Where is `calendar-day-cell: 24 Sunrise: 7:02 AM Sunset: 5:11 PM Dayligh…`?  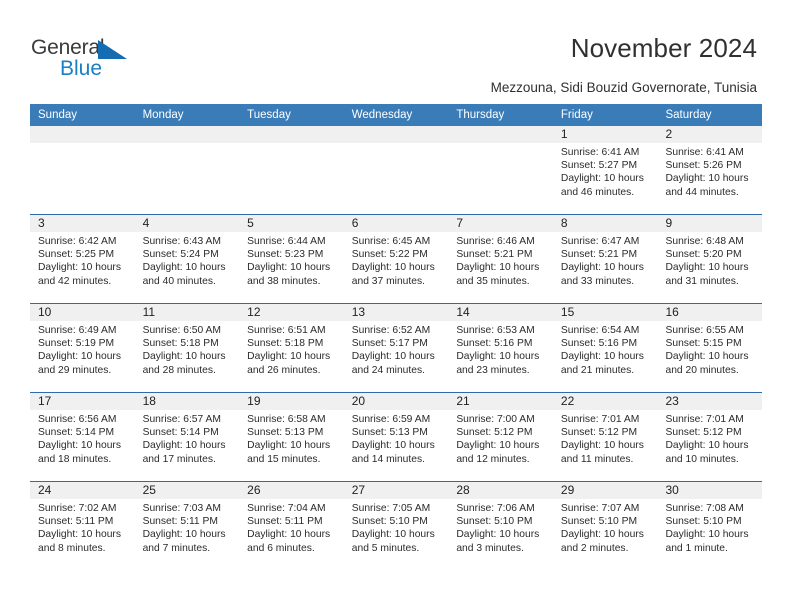
calendar-day-cell: 24 Sunrise: 7:02 AM Sunset: 5:11 PM Dayligh… is located at coordinates (82, 526).